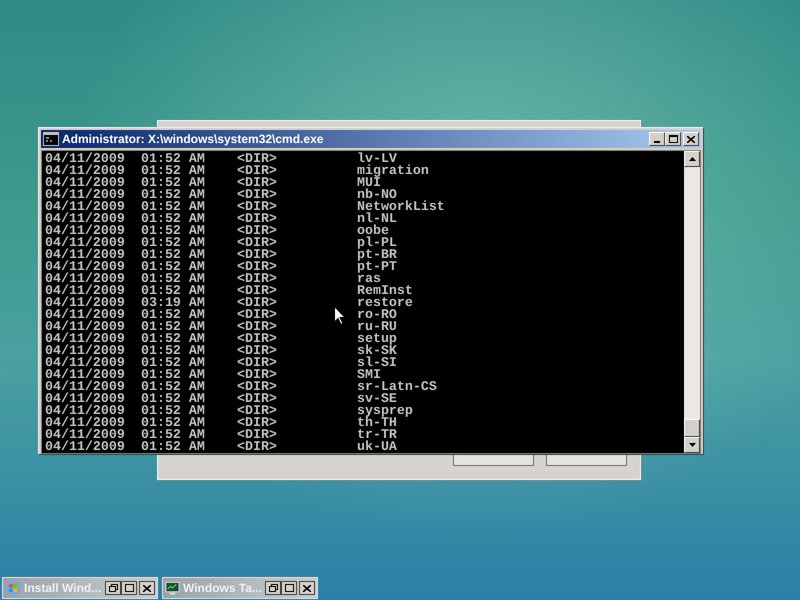  Describe the element at coordinates (377, 351) in the screenshot. I see `file-name: sk-SK` at that location.